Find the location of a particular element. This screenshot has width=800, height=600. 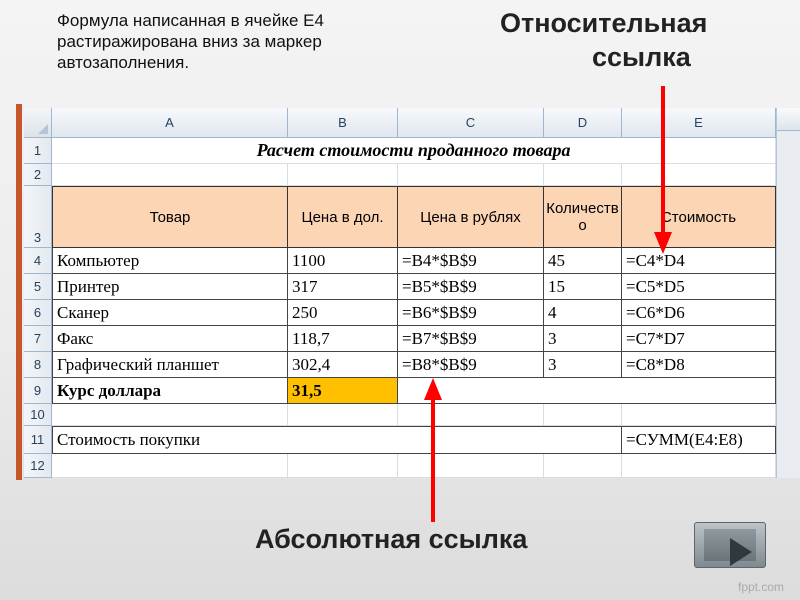

cell-e2 is located at coordinates (699, 175).